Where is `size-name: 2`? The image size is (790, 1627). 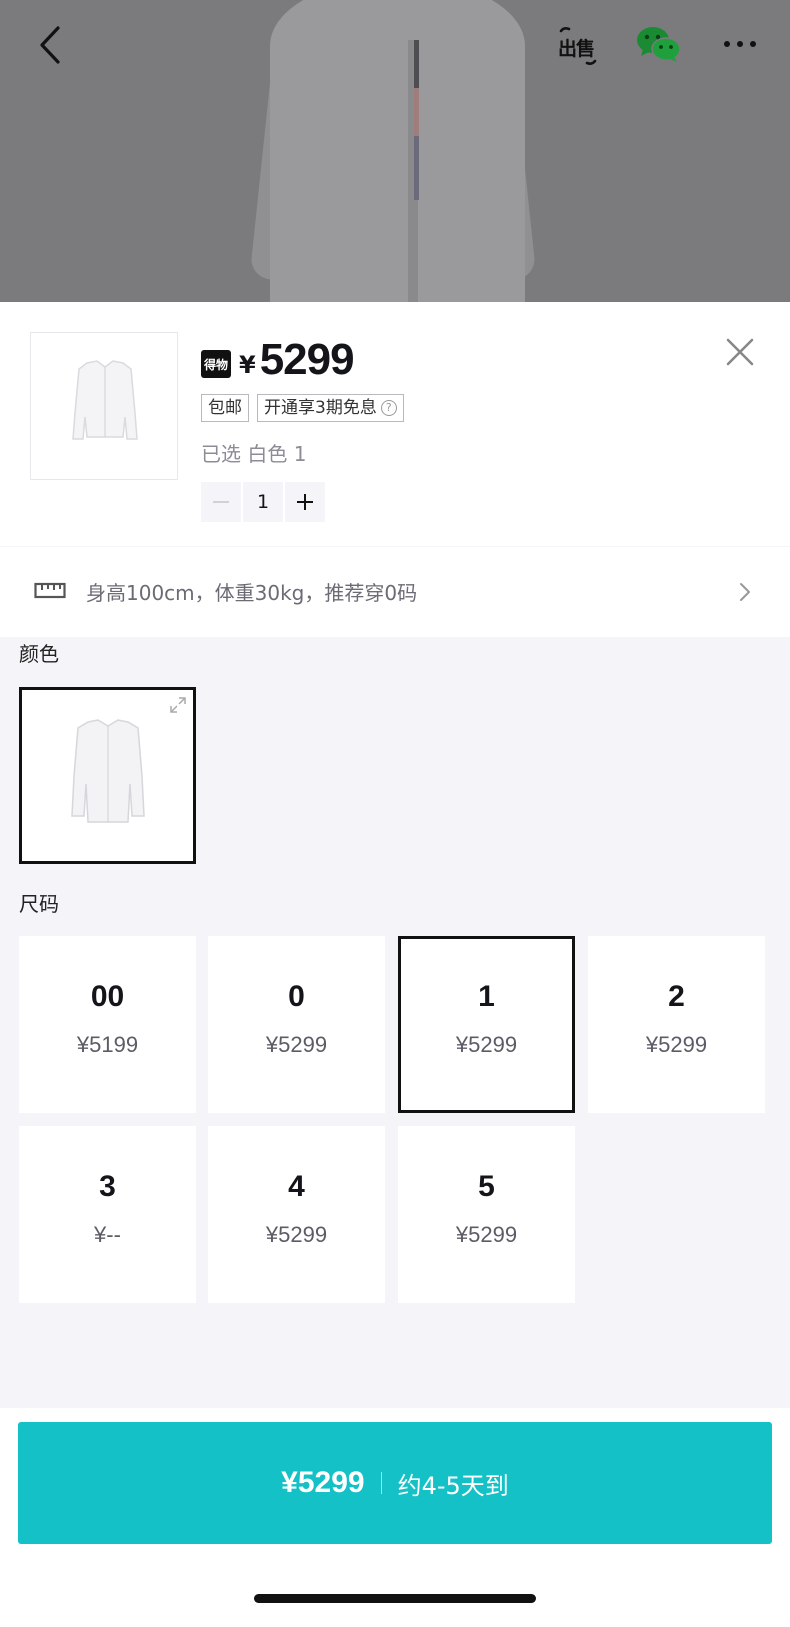 size-name: 2 is located at coordinates (676, 996).